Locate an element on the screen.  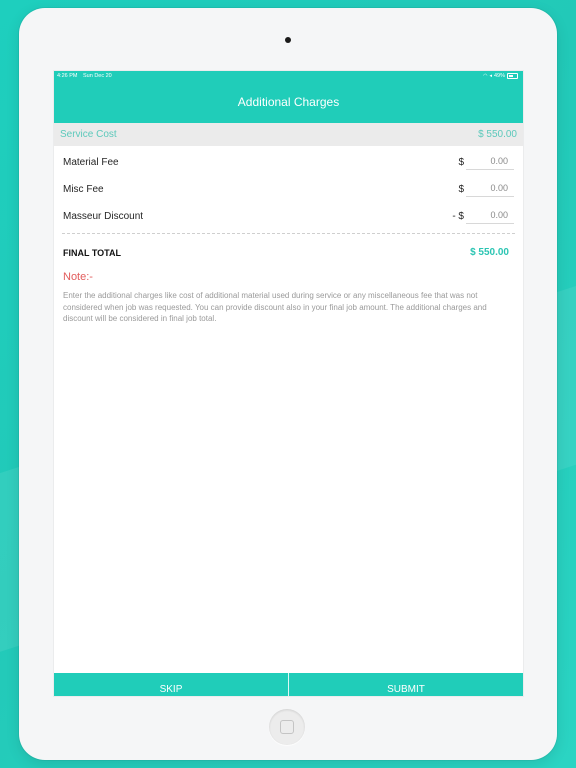
home-button is located at coordinates (287, 727).